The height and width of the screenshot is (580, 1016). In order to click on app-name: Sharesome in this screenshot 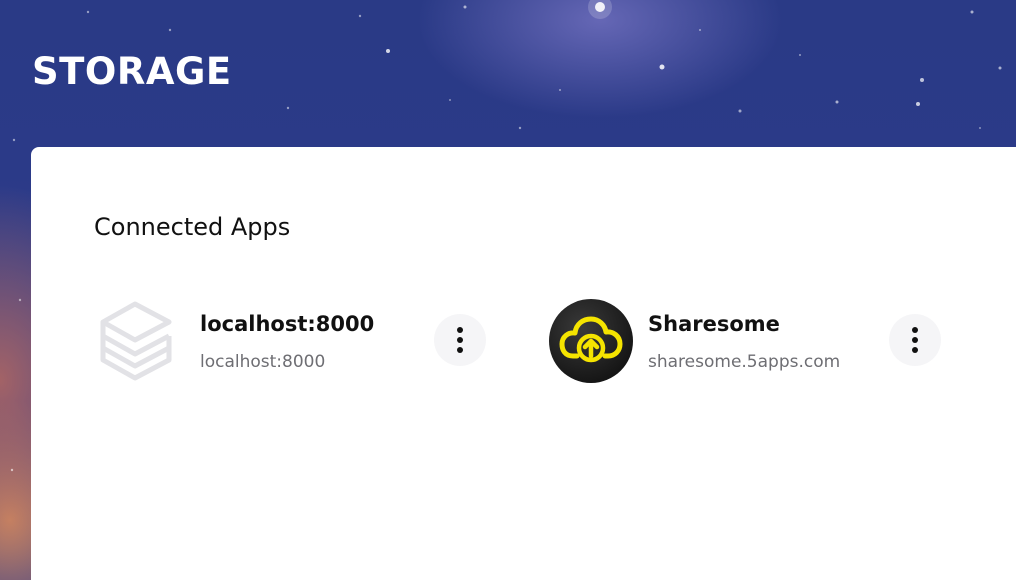, I will do `click(714, 324)`.